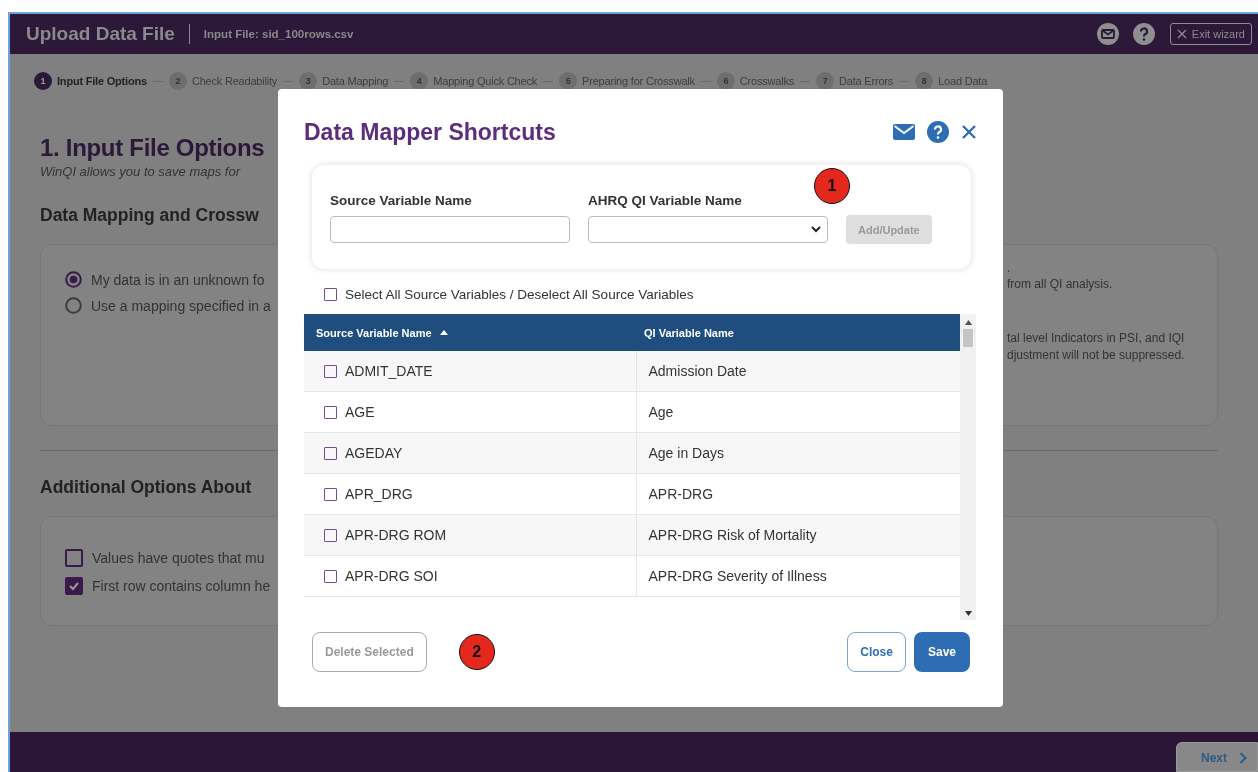  Describe the element at coordinates (470, 576) in the screenshot. I see `table-cell: APR-DRG SOI` at that location.